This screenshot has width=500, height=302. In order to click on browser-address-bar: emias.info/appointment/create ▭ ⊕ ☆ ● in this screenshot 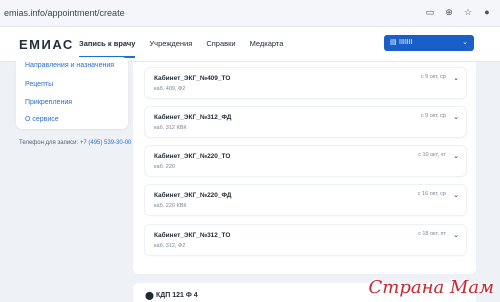, I will do `click(250, 13)`.